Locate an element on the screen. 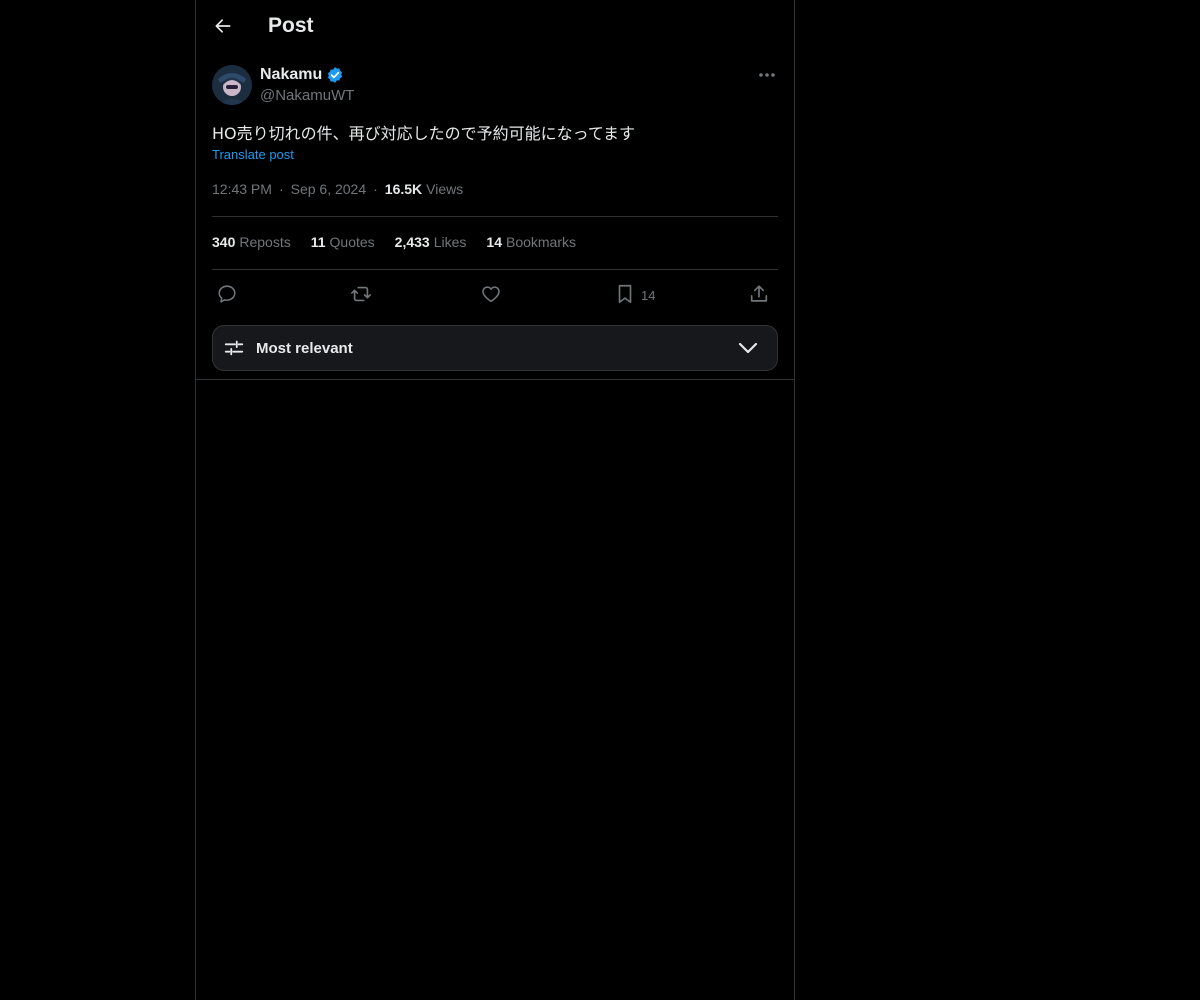 The height and width of the screenshot is (1000, 1200). reply-icon is located at coordinates (227, 294).